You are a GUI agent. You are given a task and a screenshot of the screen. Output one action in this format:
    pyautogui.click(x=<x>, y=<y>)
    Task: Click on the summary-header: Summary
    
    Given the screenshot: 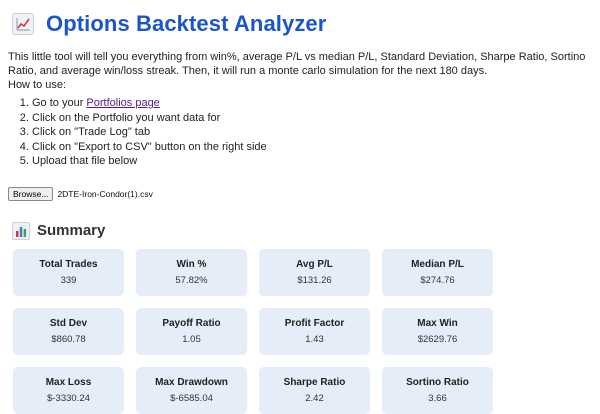 What is the action you would take?
    pyautogui.click(x=300, y=231)
    